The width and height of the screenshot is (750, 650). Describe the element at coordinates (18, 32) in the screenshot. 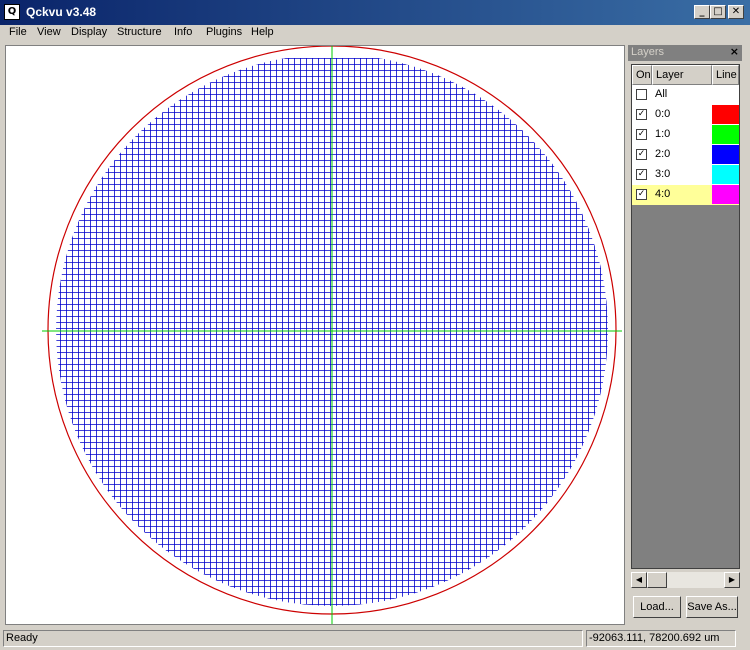

I see `menu-file: File` at that location.